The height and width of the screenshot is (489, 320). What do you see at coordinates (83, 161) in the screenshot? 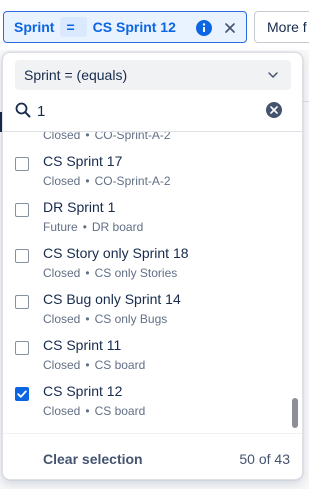
I see `item-title: CS Sprint 17` at bounding box center [83, 161].